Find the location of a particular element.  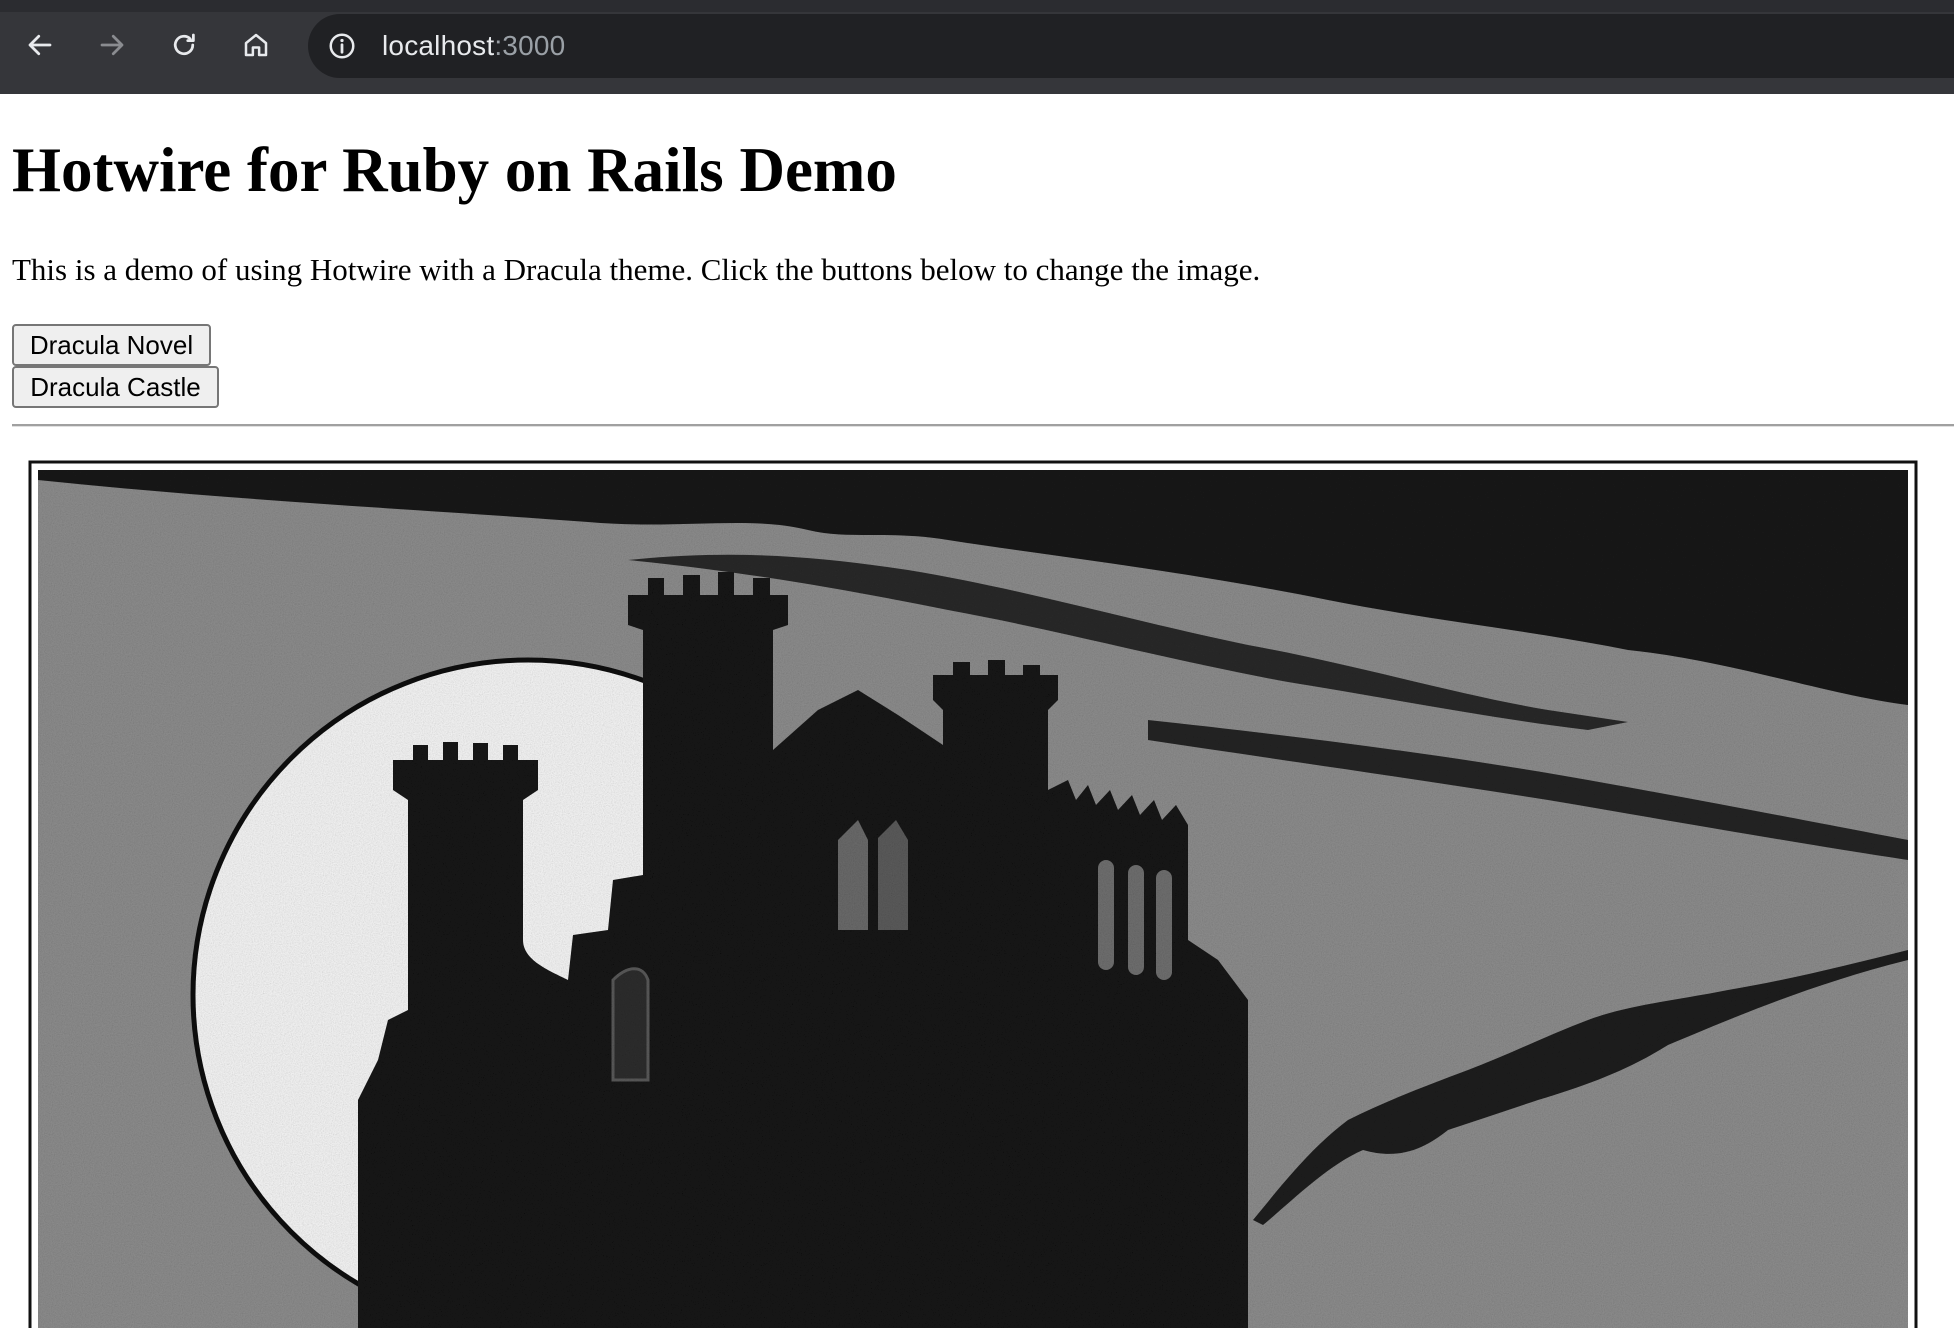

dracula-castle-button: Dracula Castle is located at coordinates (115, 387).